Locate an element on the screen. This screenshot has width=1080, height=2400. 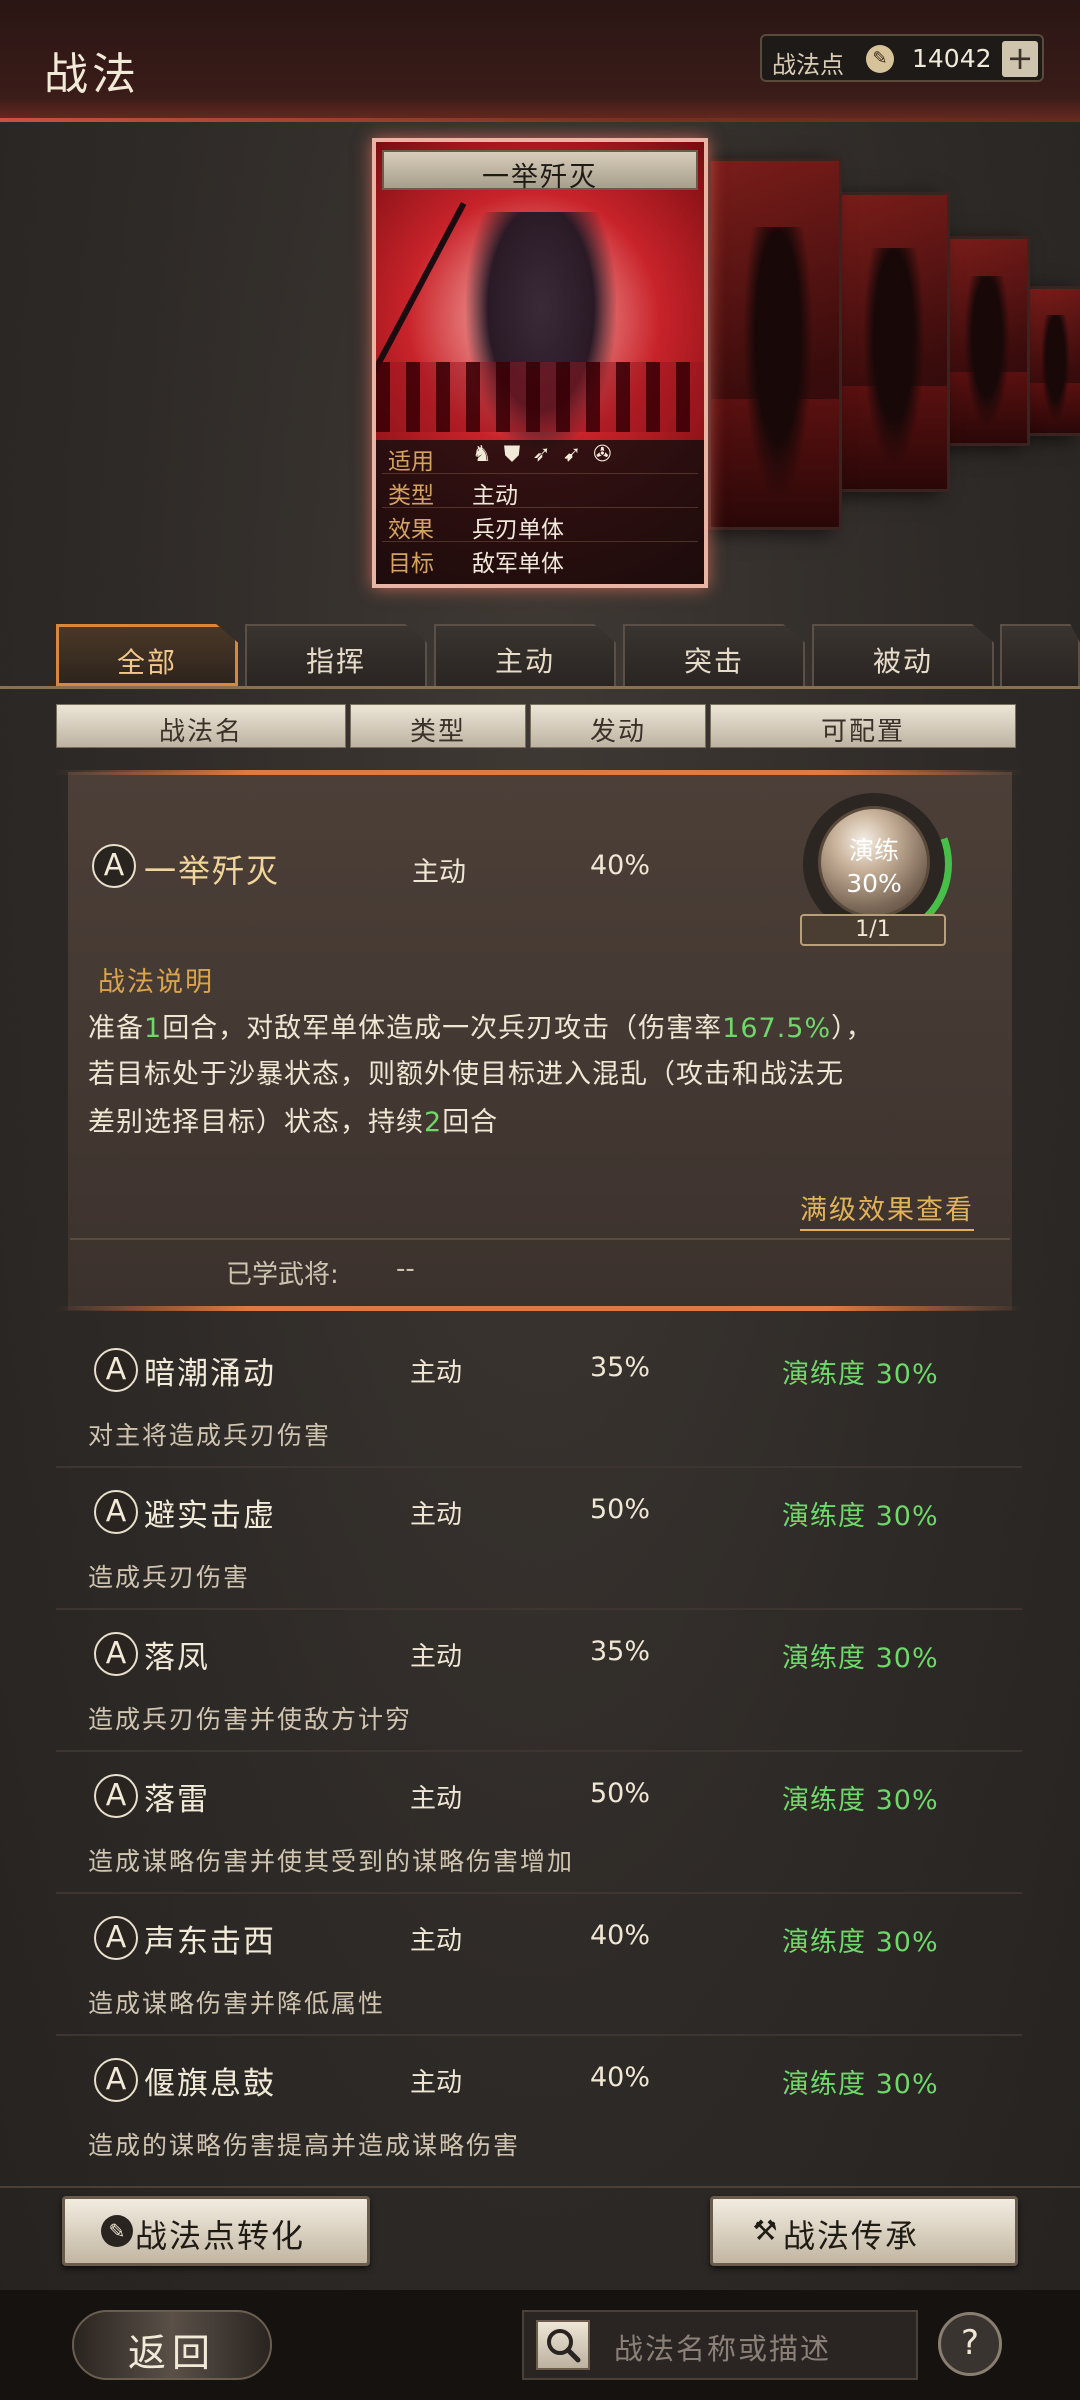
description-highlight: 167.5% is located at coordinates (777, 1028).